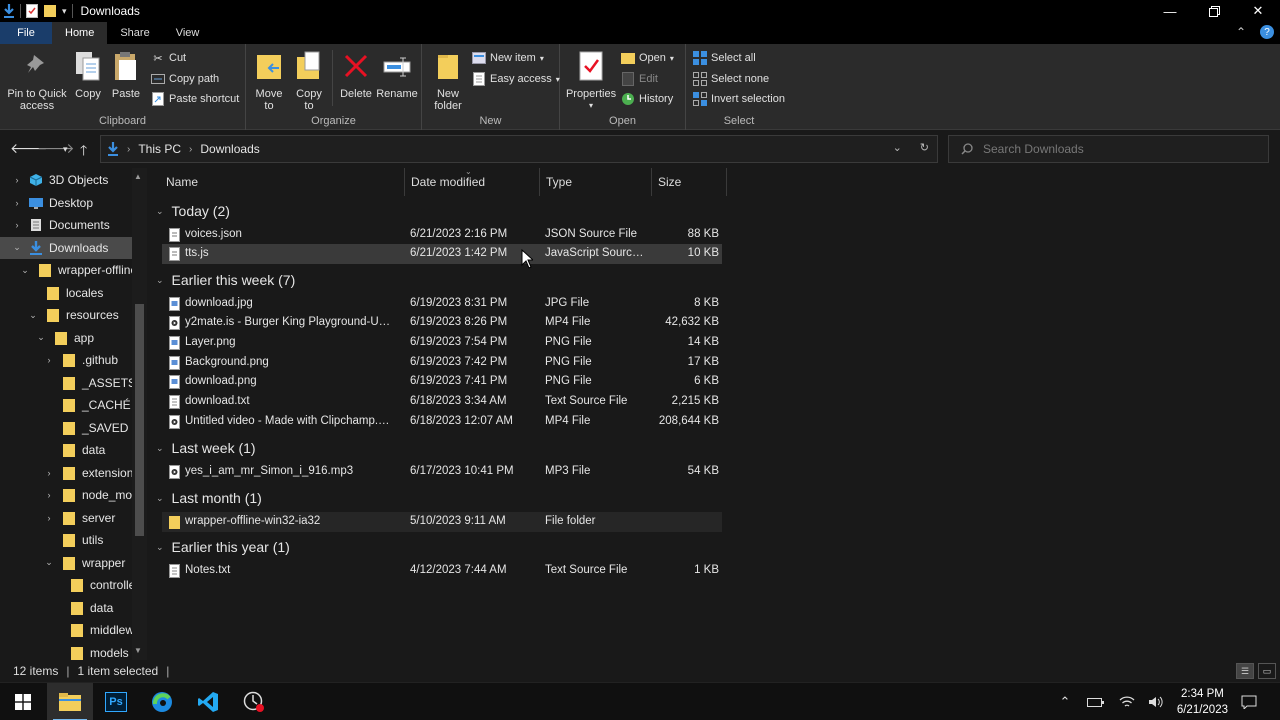 The image size is (1280, 720). What do you see at coordinates (188, 33) in the screenshot?
I see `tab-view: View` at bounding box center [188, 33].